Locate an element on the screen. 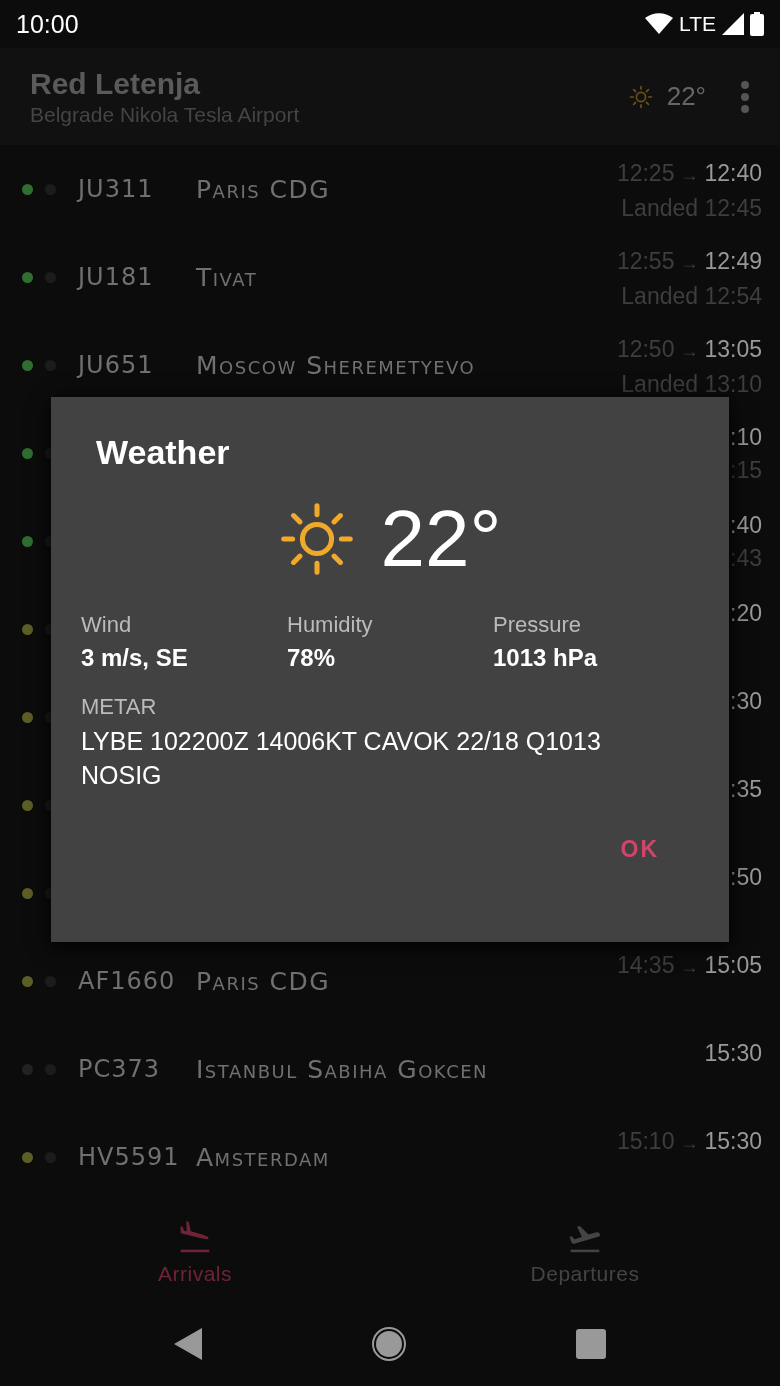 Image resolution: width=780 pixels, height=1386 pixels. actual-time: :50 is located at coordinates (746, 878).